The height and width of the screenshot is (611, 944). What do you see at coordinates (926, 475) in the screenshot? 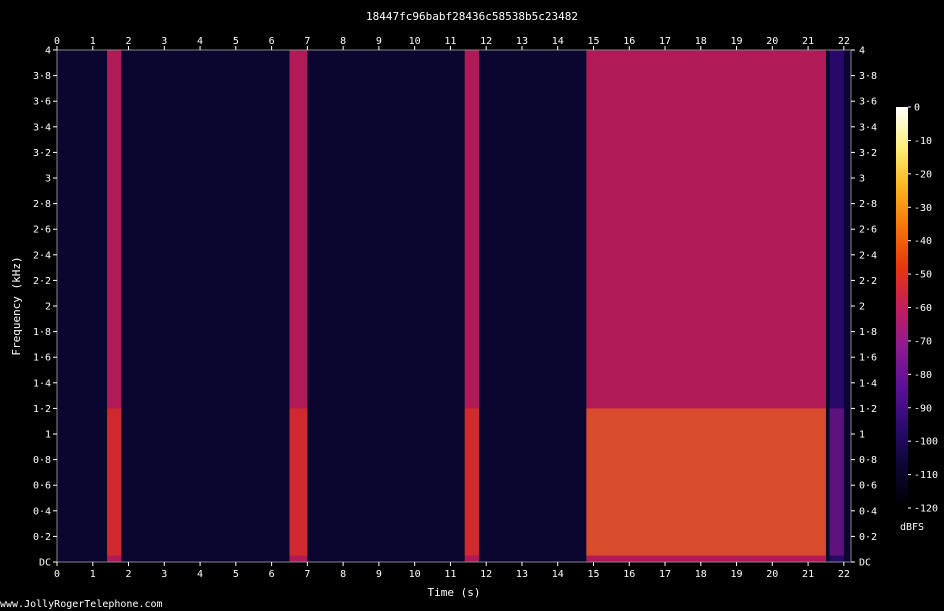
I see `colorbar-tick-label: -110` at bounding box center [926, 475].